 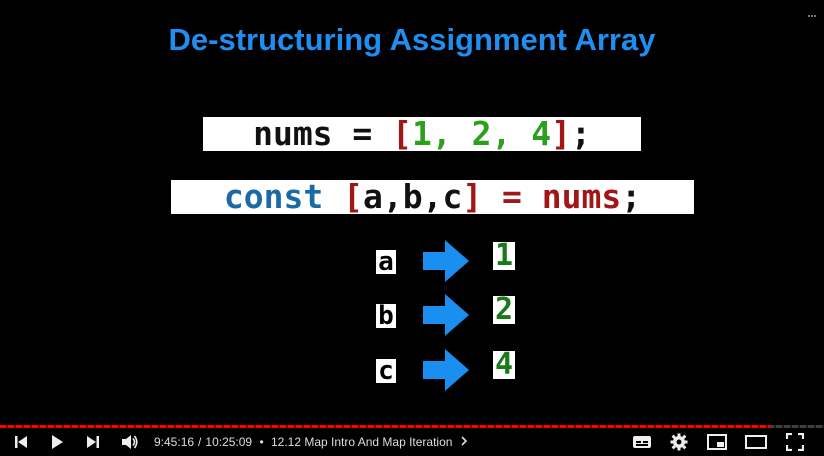 I want to click on next-button, so click(x=93, y=442).